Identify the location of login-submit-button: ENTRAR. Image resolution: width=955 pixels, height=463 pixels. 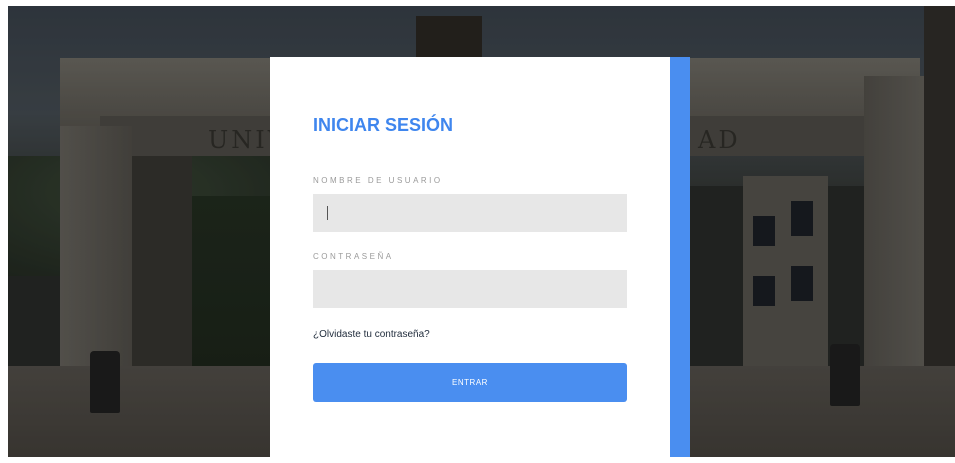
(470, 382).